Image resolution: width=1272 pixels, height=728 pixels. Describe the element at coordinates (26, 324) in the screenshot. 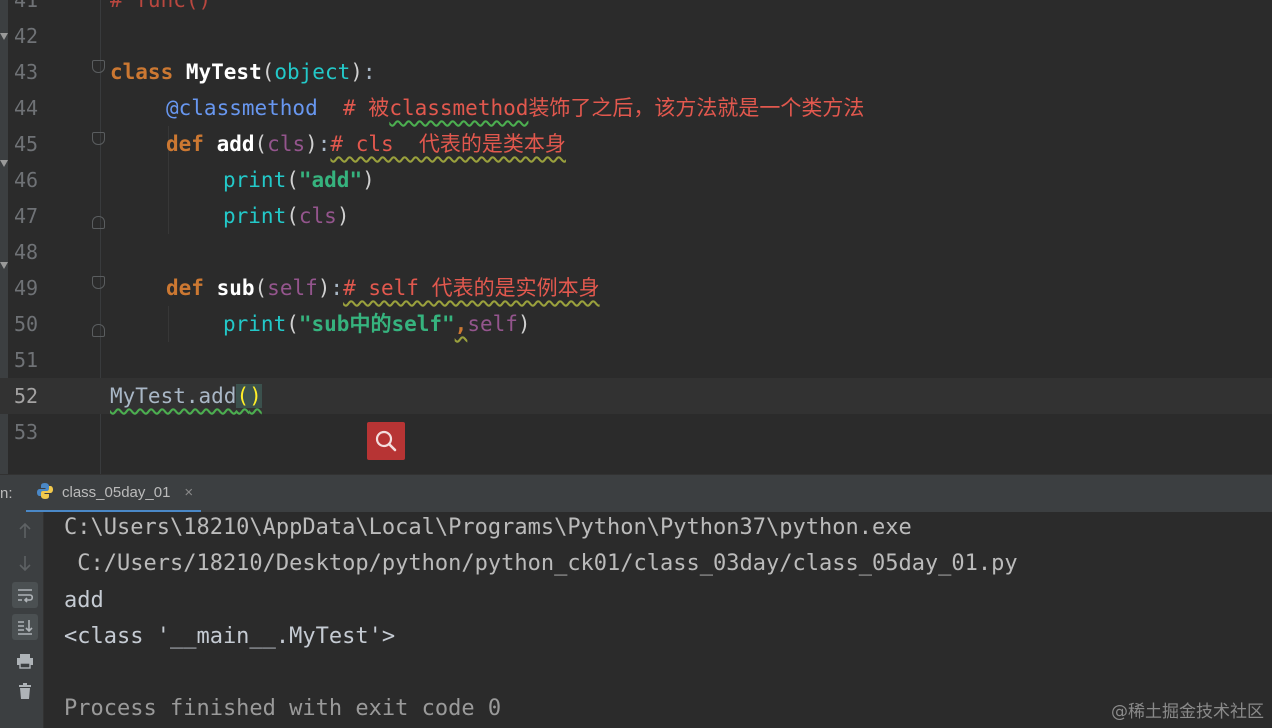

I see `line-number: 50` at that location.